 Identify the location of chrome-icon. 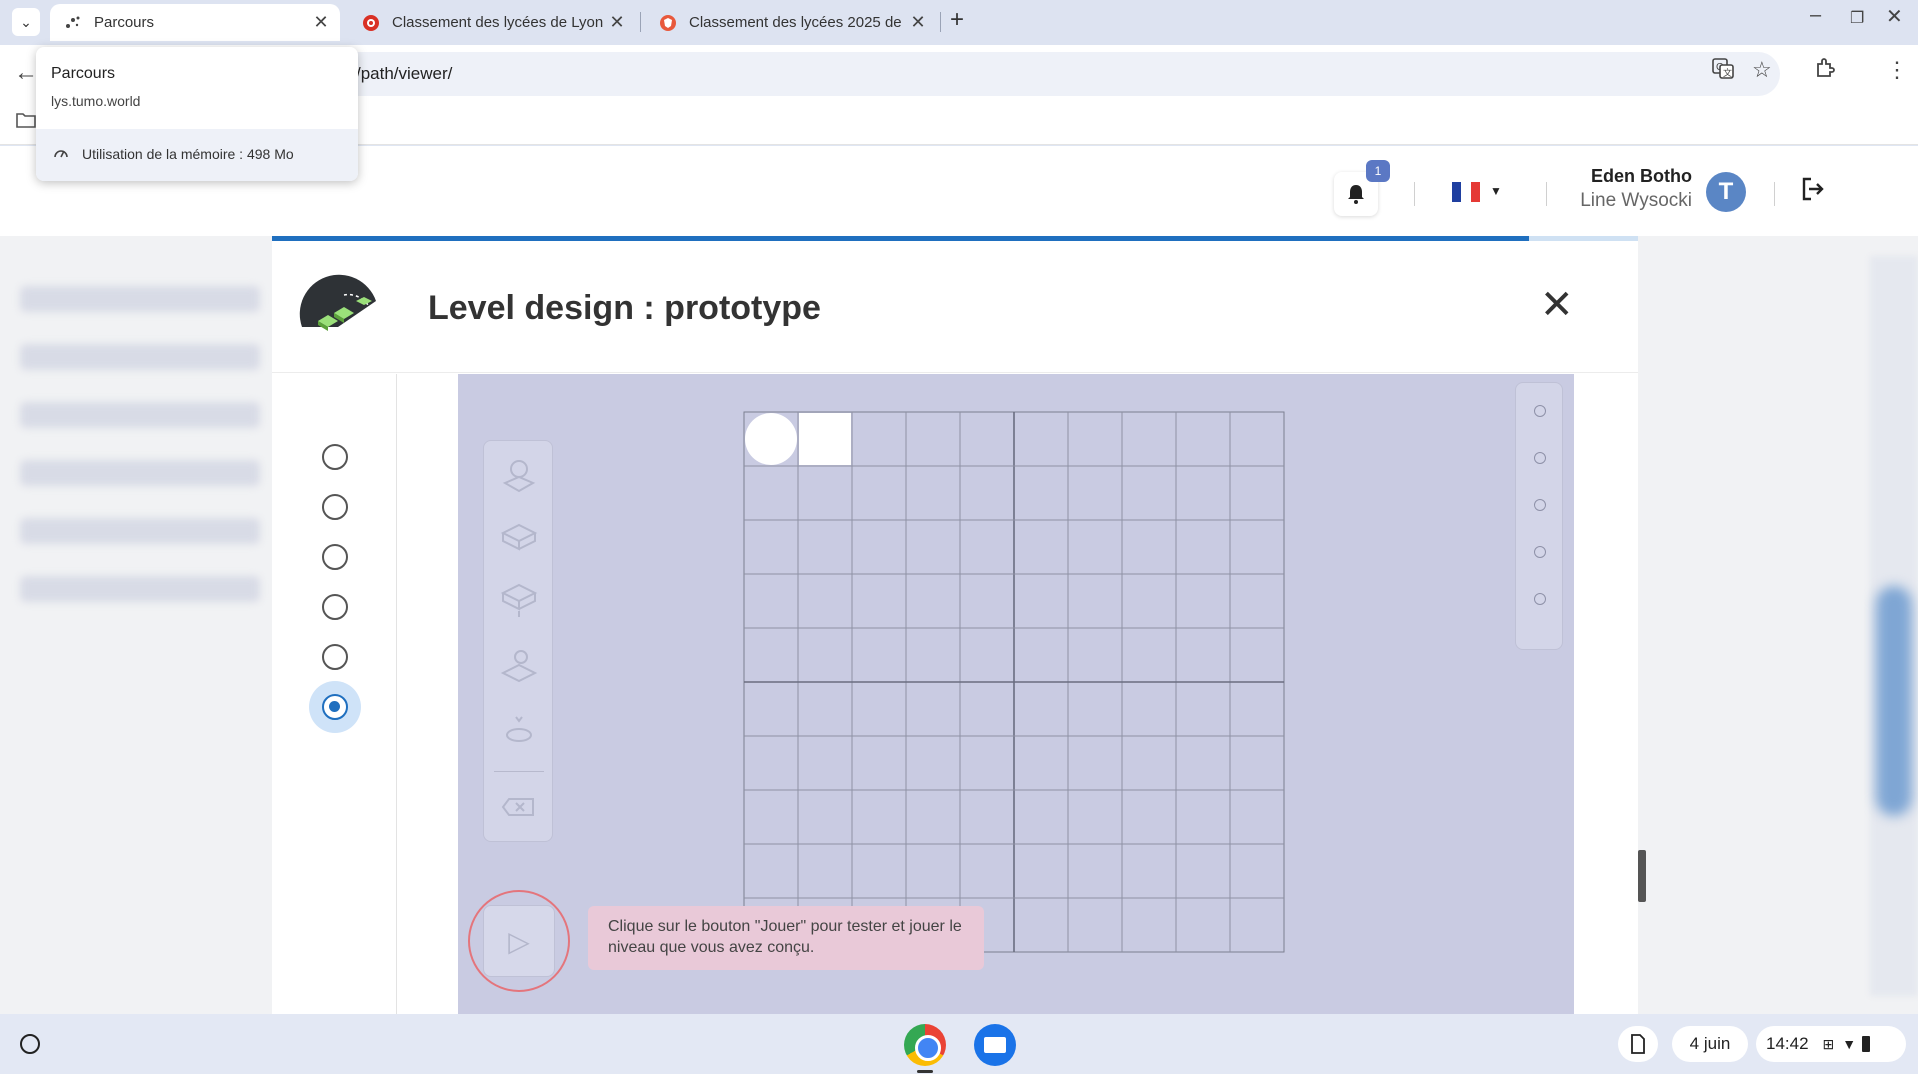
(925, 1045).